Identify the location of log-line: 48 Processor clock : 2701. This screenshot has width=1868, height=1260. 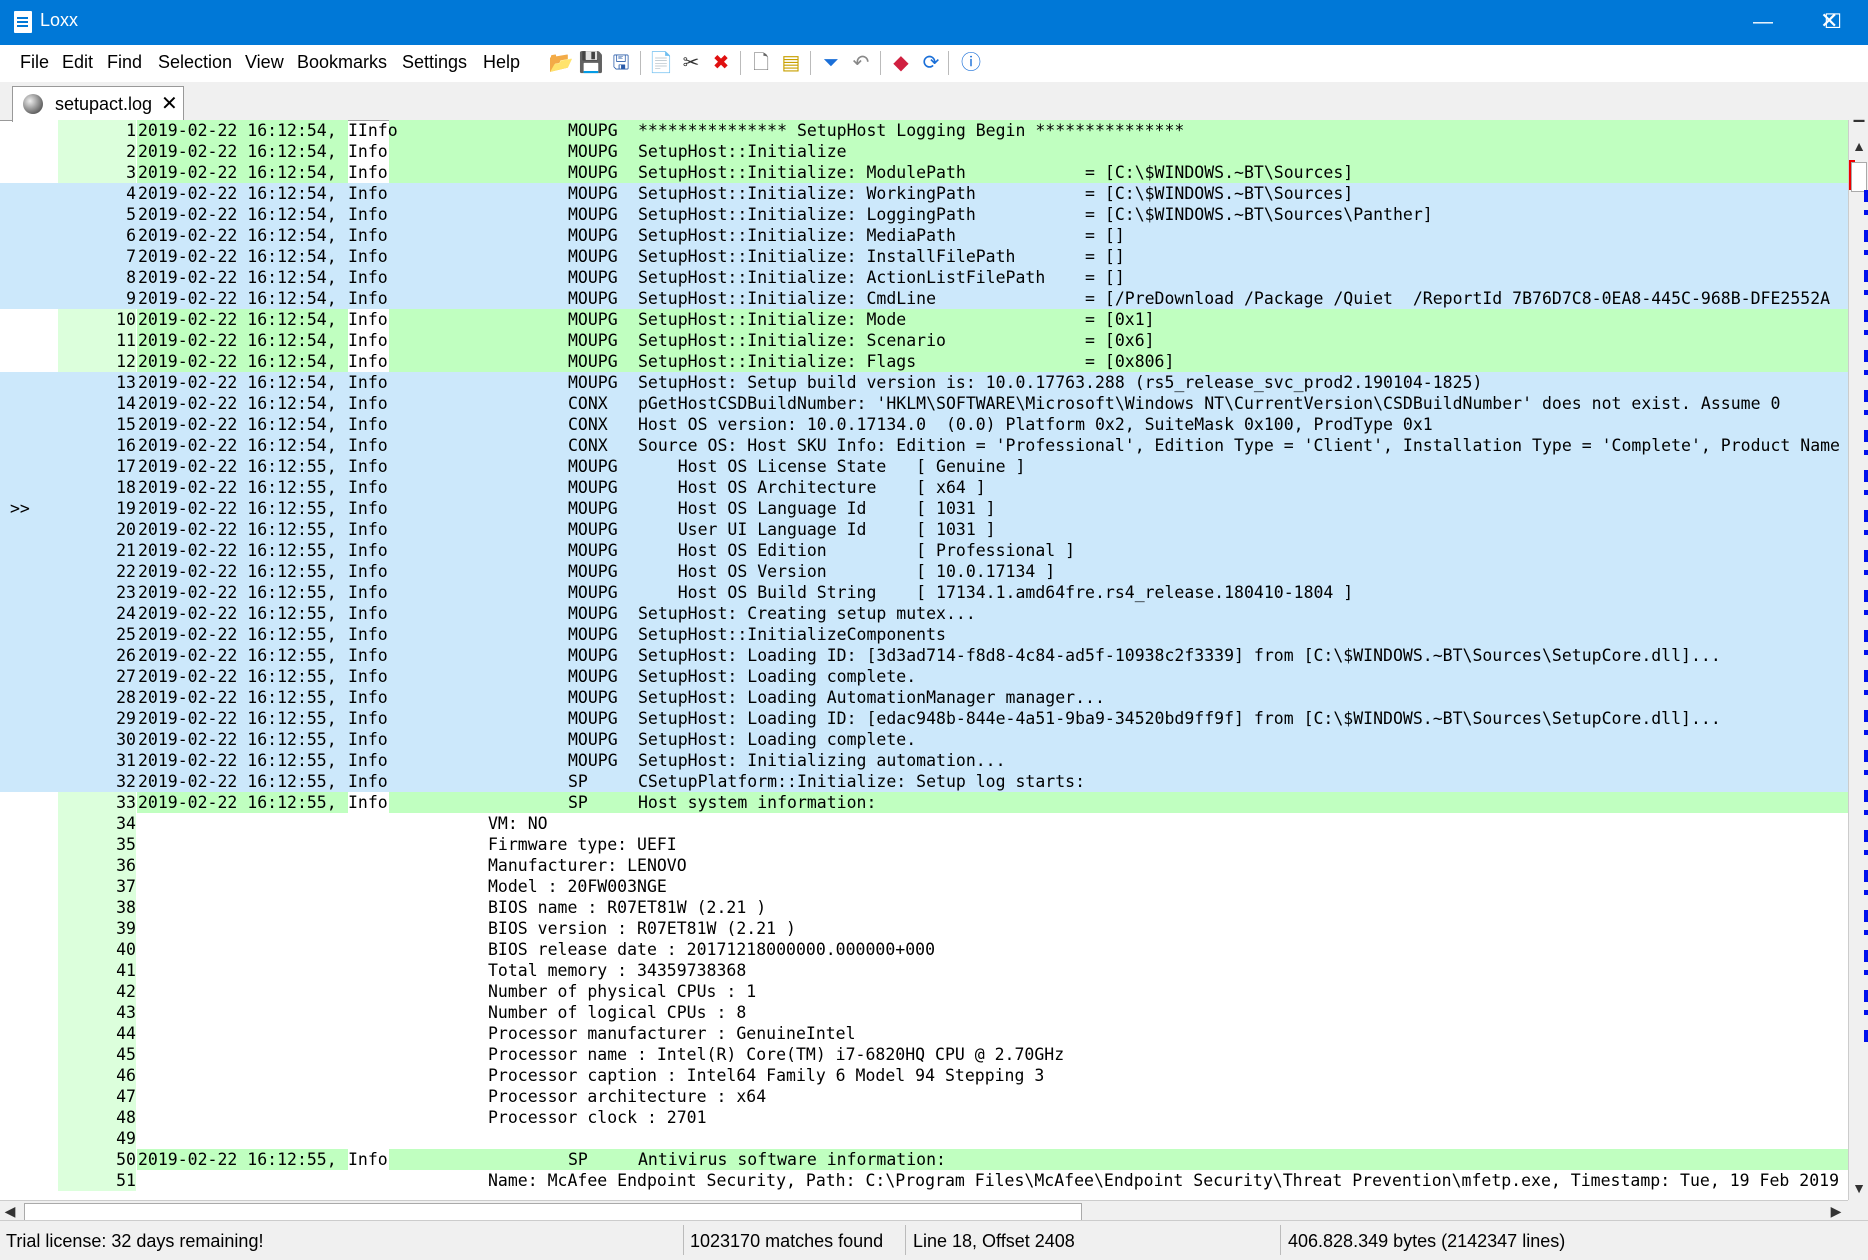
(924, 1117).